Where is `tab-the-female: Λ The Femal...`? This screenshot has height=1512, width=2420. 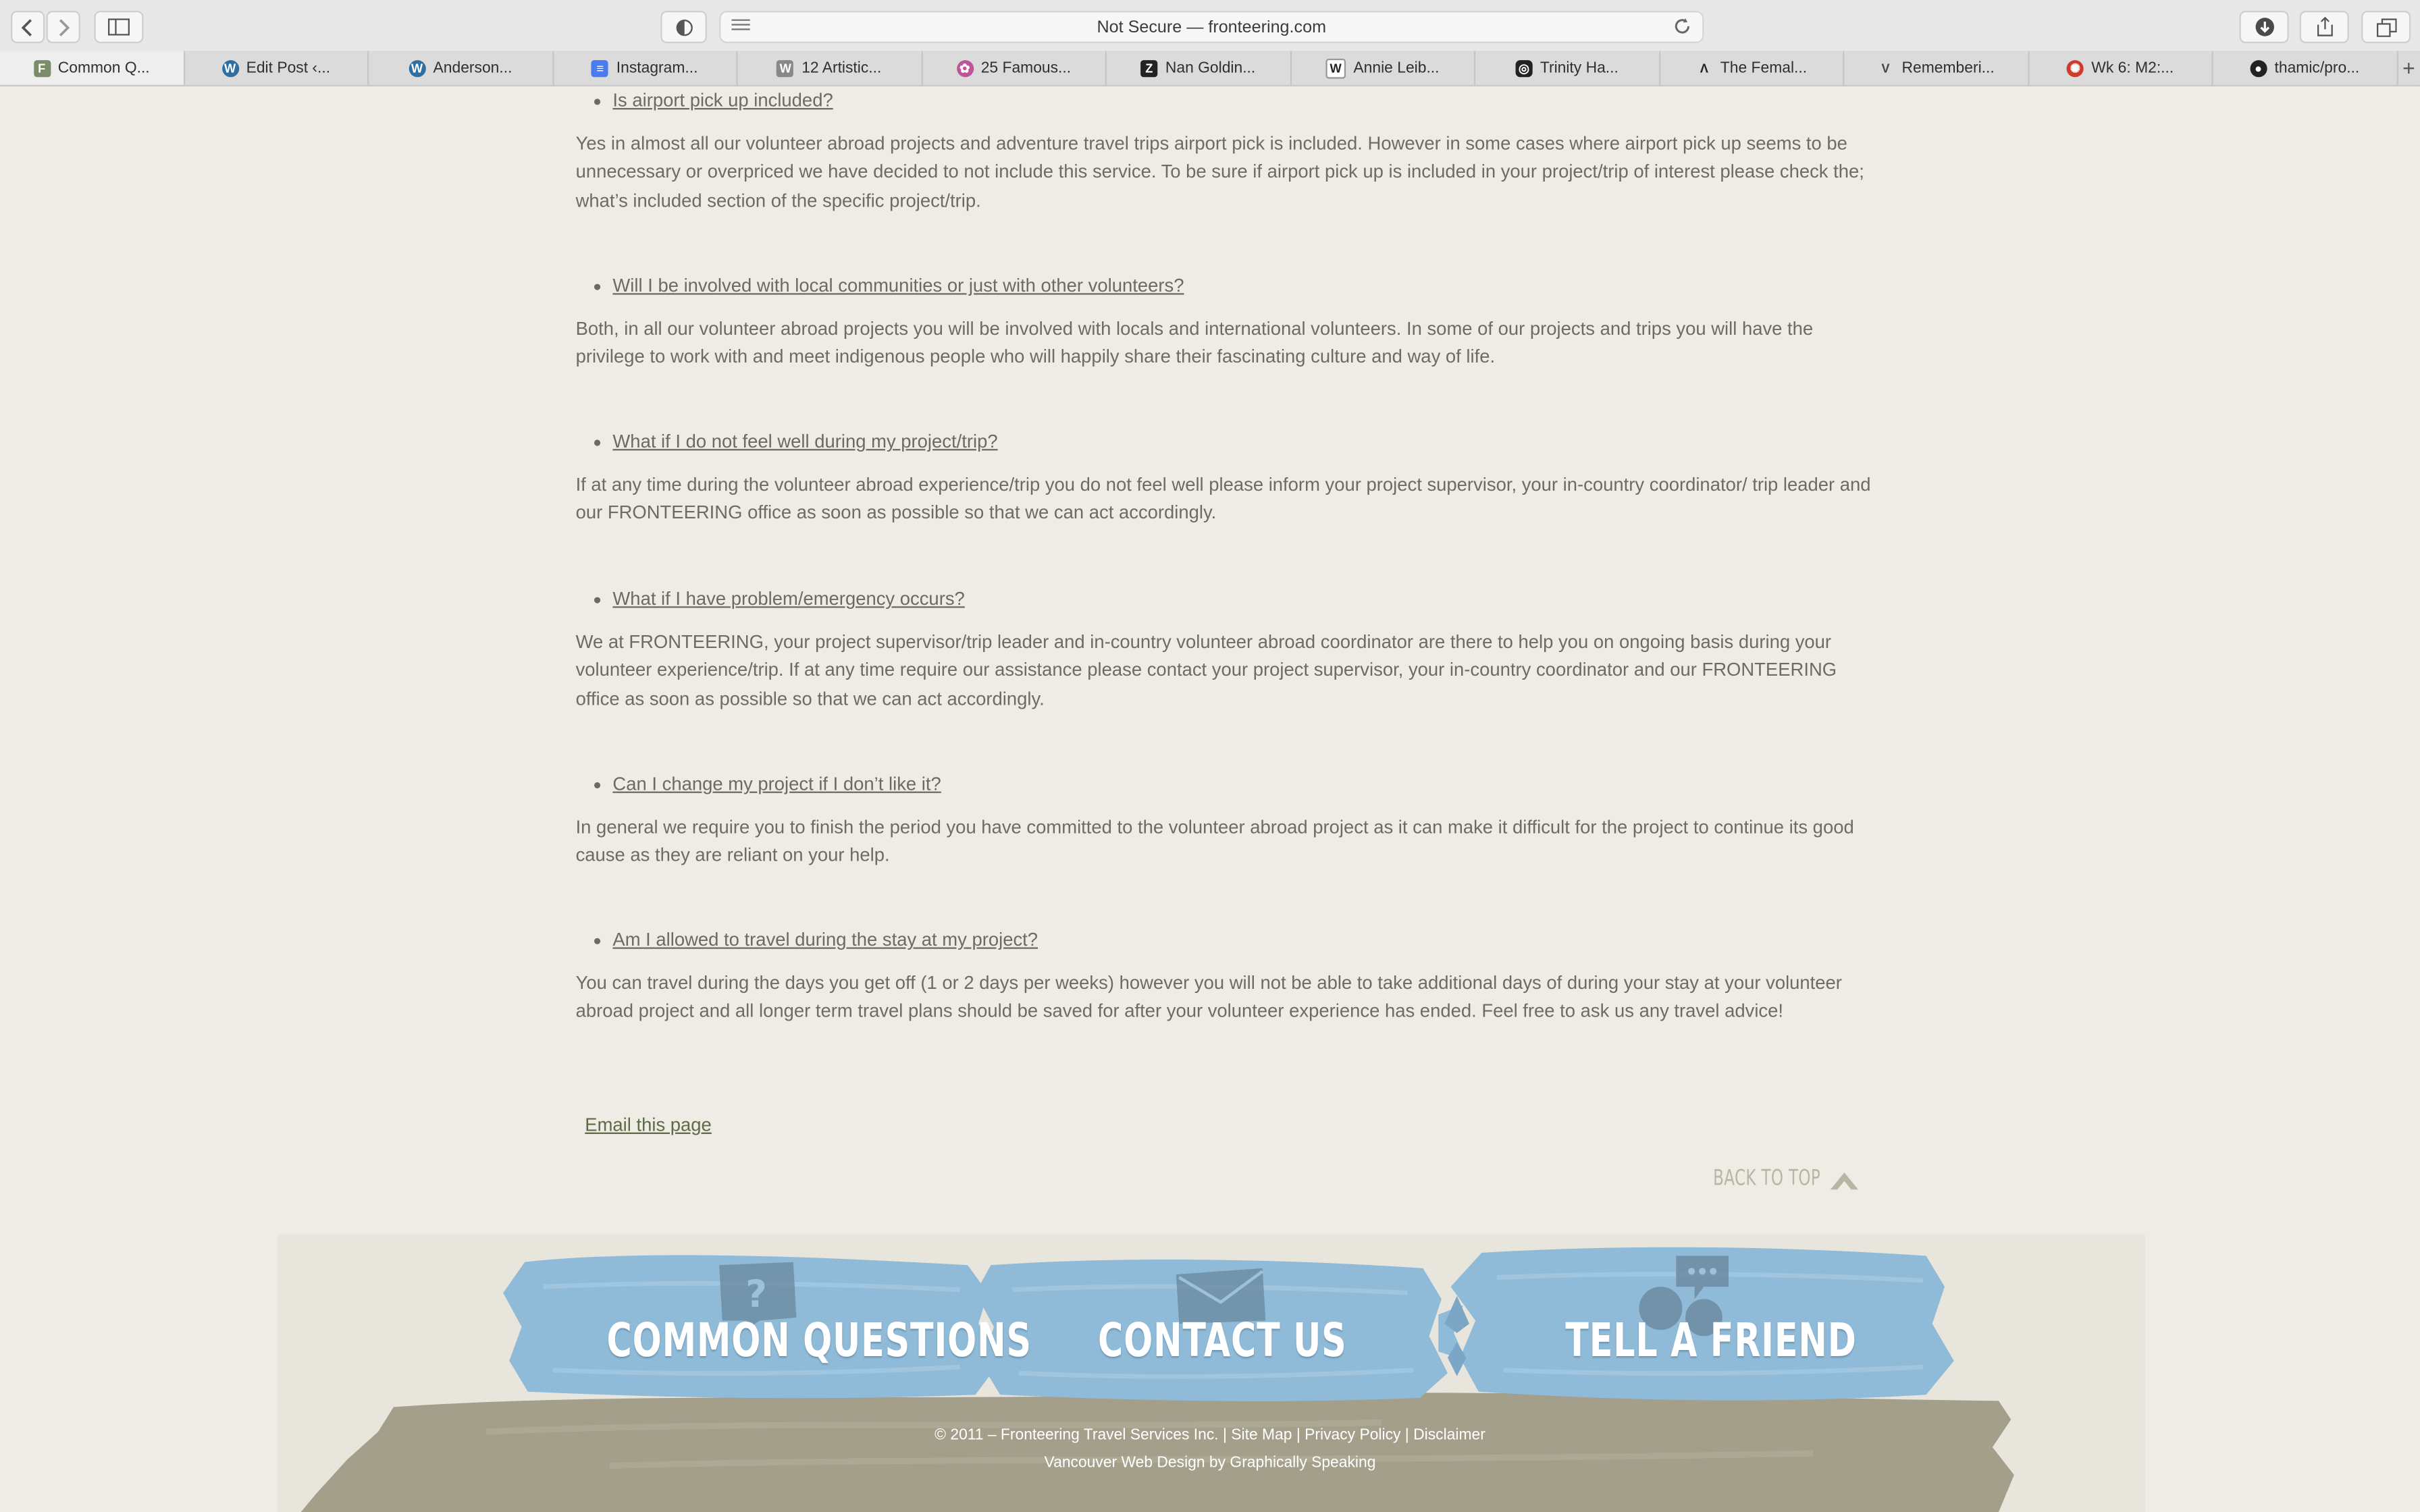
tab-the-female: Λ The Femal... is located at coordinates (1752, 68).